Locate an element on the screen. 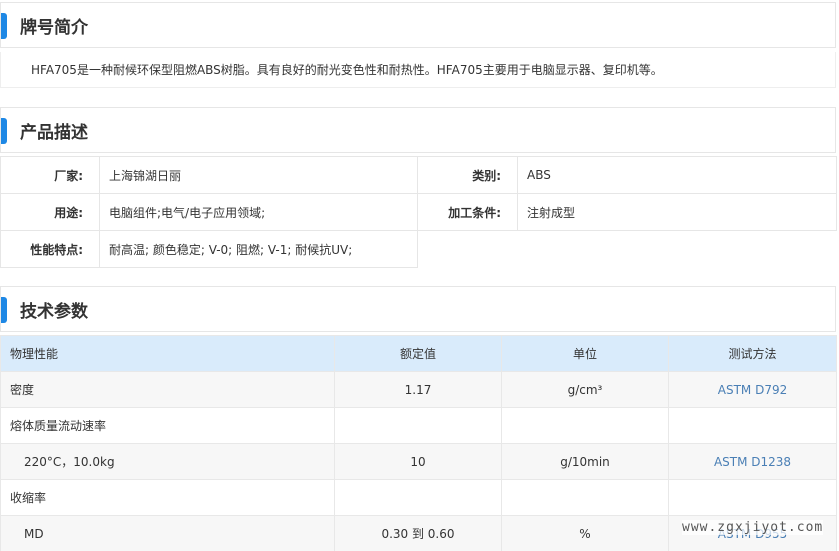  unit-cell: g/cm³ is located at coordinates (585, 389).